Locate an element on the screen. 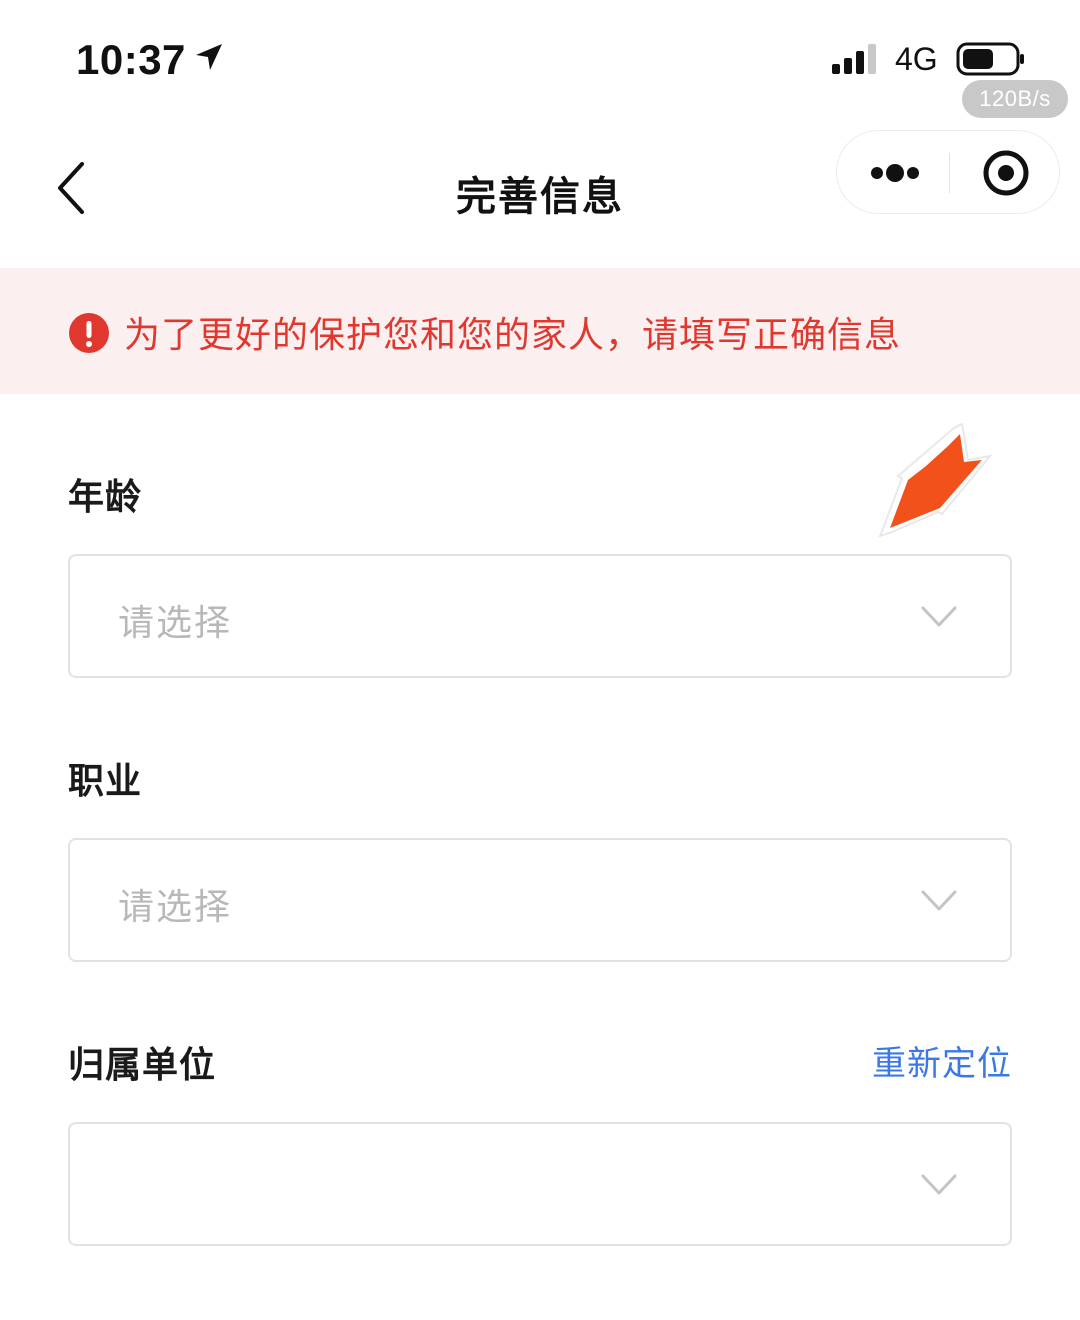 The height and width of the screenshot is (1320, 1080). age-select: 请选择 is located at coordinates (540, 616).